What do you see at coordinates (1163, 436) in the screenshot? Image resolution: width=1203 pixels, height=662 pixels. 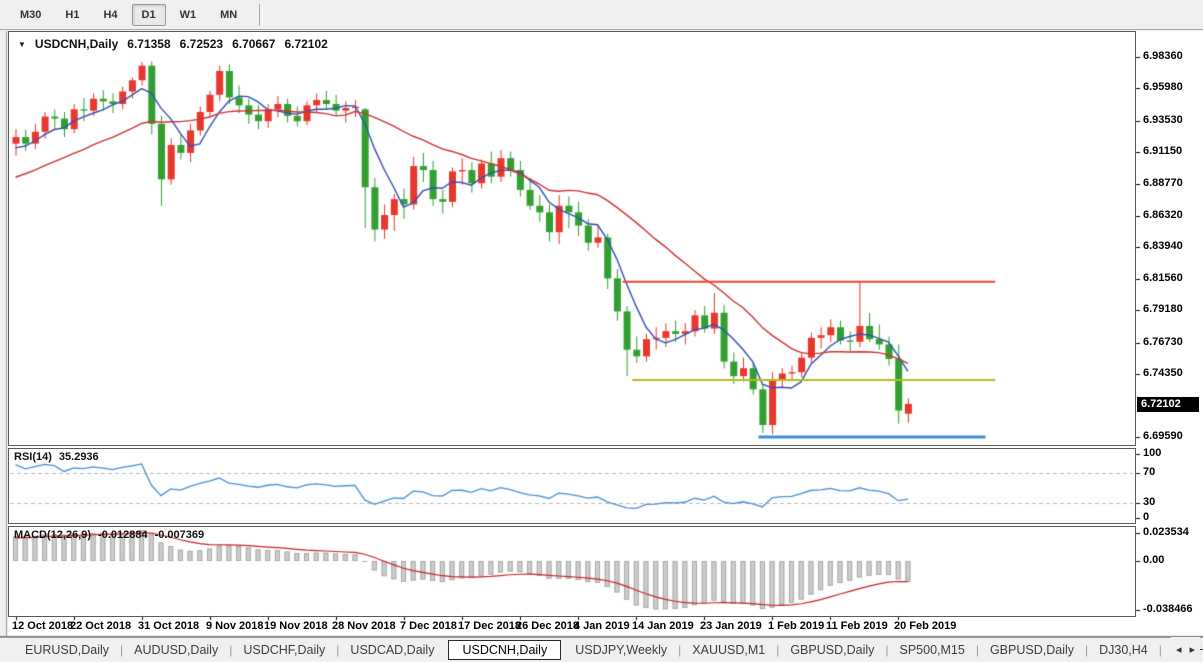 I see `price-axis-label: 6.69590` at bounding box center [1163, 436].